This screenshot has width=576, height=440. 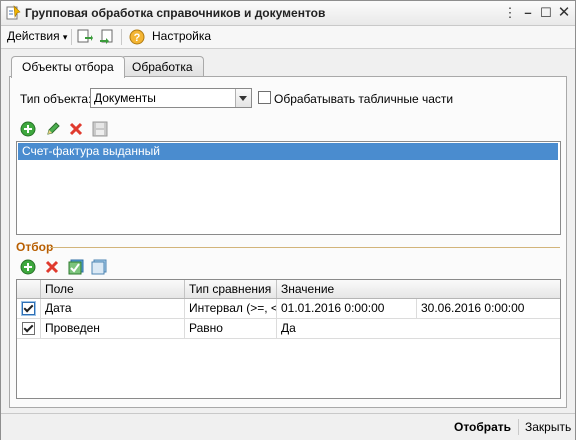 What do you see at coordinates (364, 99) in the screenshot?
I see `process-tables-label: Обрабатывать табличные части` at bounding box center [364, 99].